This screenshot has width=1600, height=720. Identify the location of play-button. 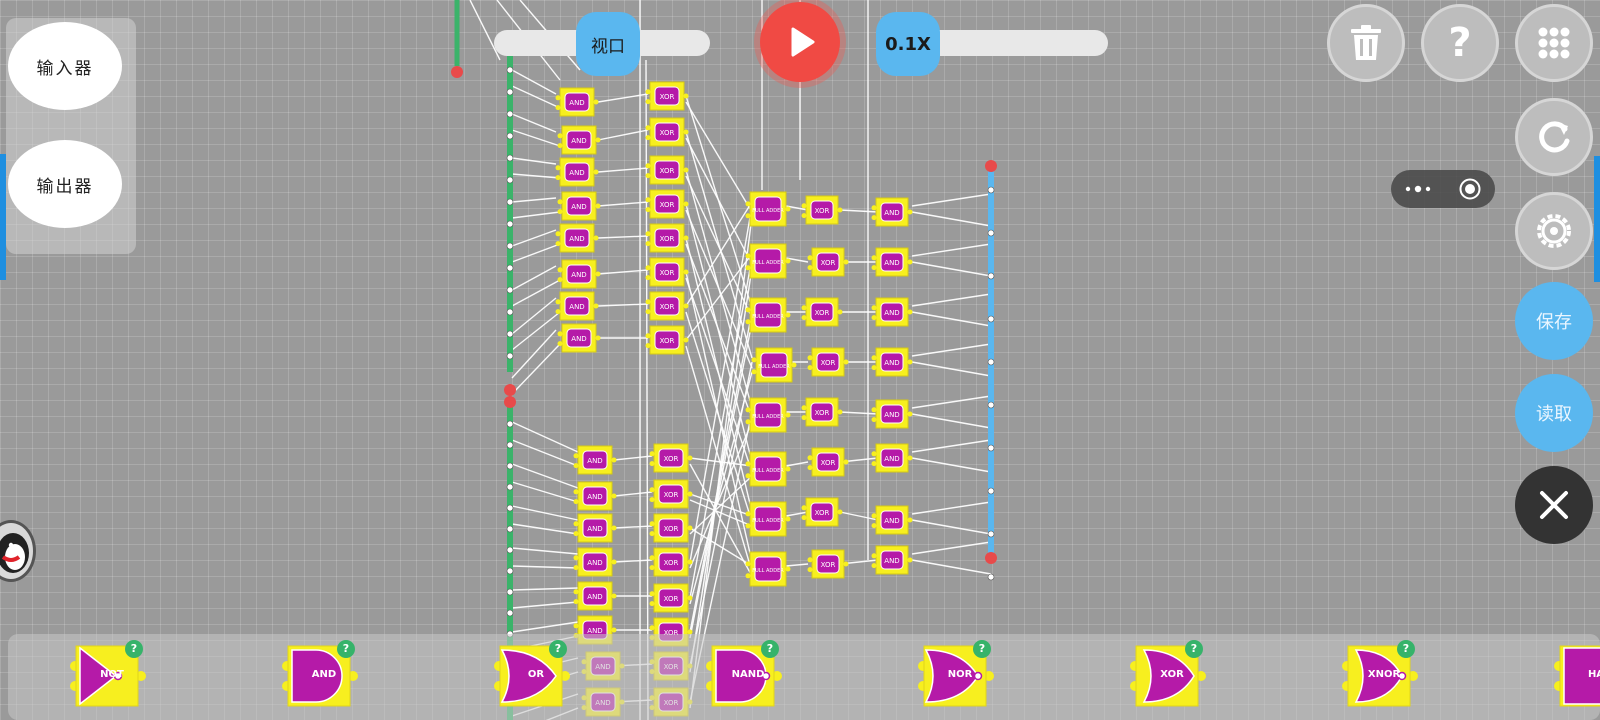
(800, 42).